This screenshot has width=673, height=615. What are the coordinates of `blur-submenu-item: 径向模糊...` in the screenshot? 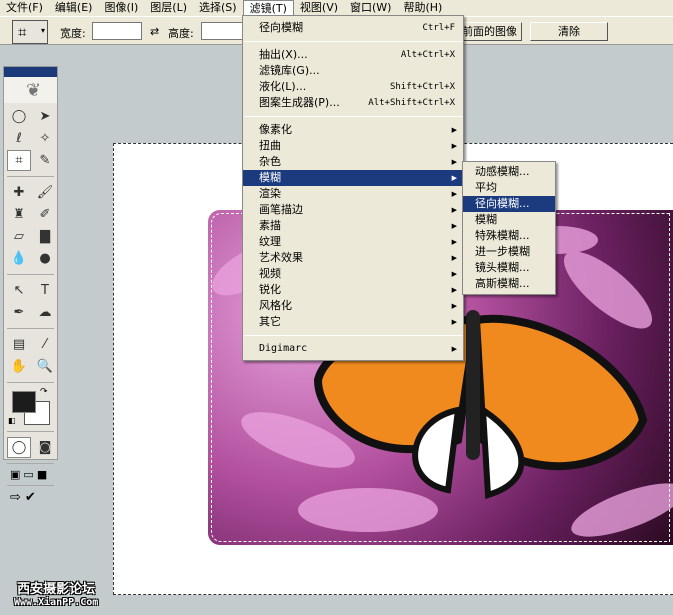 It's located at (509, 204).